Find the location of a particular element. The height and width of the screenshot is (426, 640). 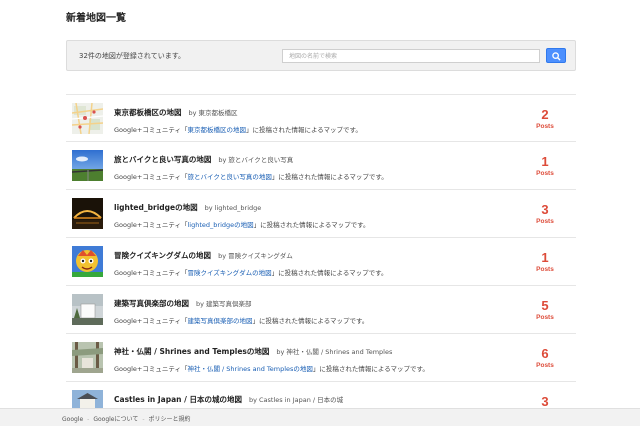

post-count: 5 is located at coordinates (545, 305).